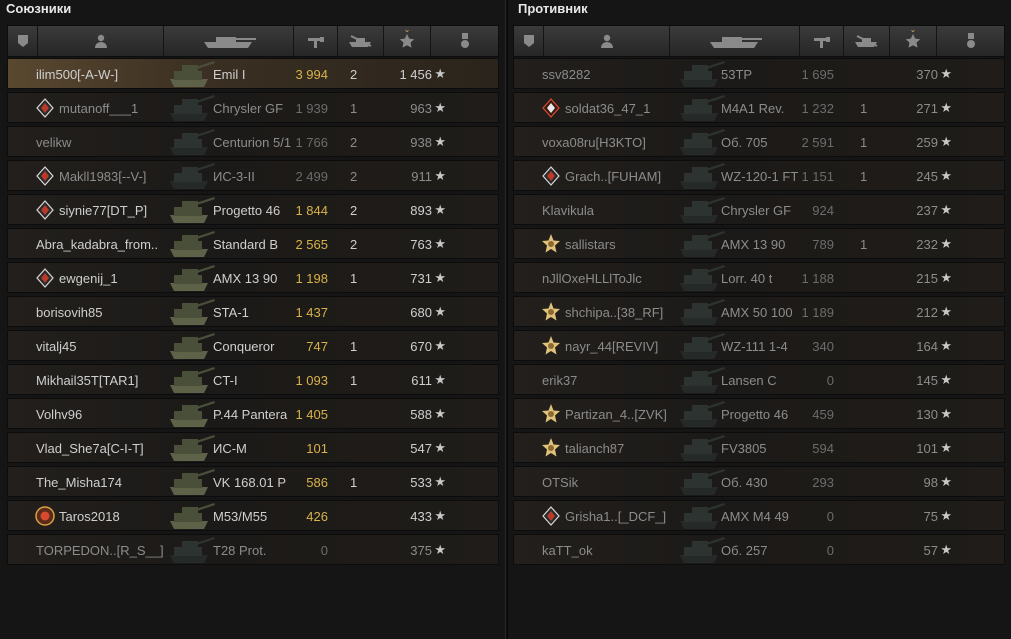 The height and width of the screenshot is (639, 1011). I want to click on ally-row: mutanoff___1 Chrysler GF 1 939 1 963 ★, so click(253, 107).